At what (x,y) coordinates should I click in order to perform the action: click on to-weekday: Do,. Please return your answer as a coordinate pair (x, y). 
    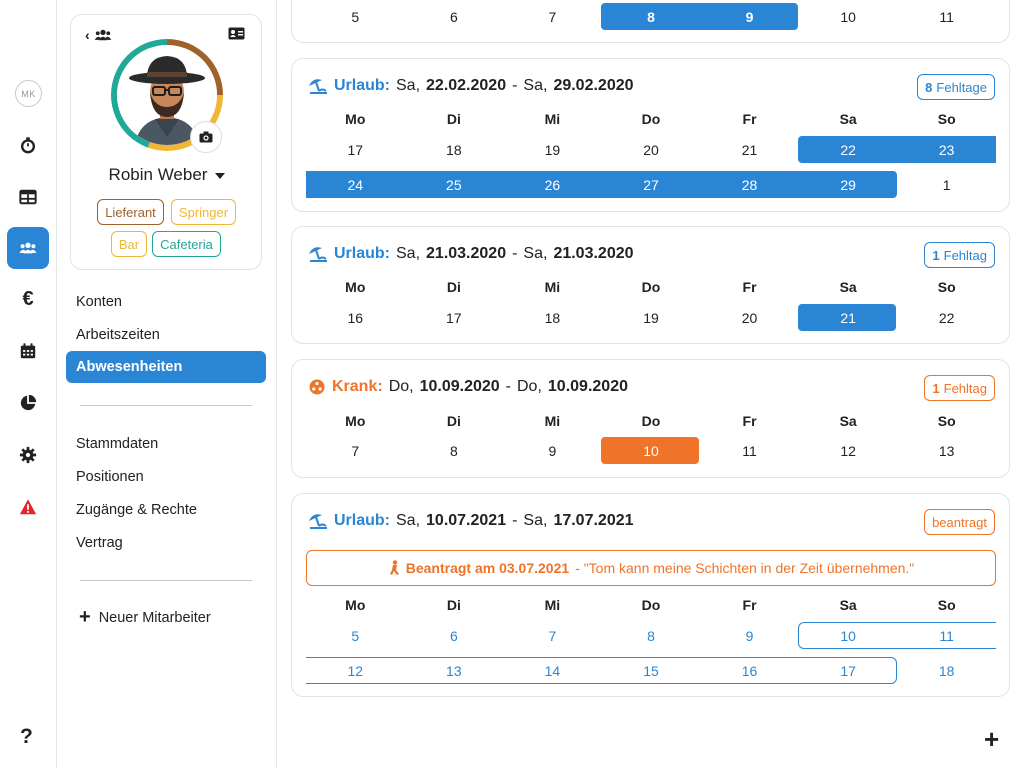
    Looking at the image, I should click on (529, 386).